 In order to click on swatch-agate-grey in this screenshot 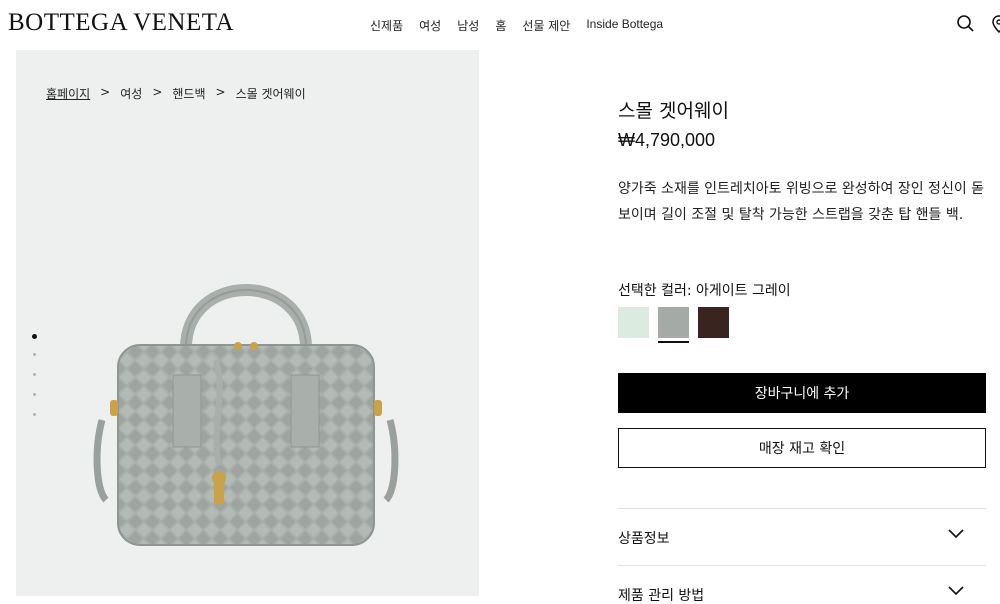, I will do `click(673, 325)`.